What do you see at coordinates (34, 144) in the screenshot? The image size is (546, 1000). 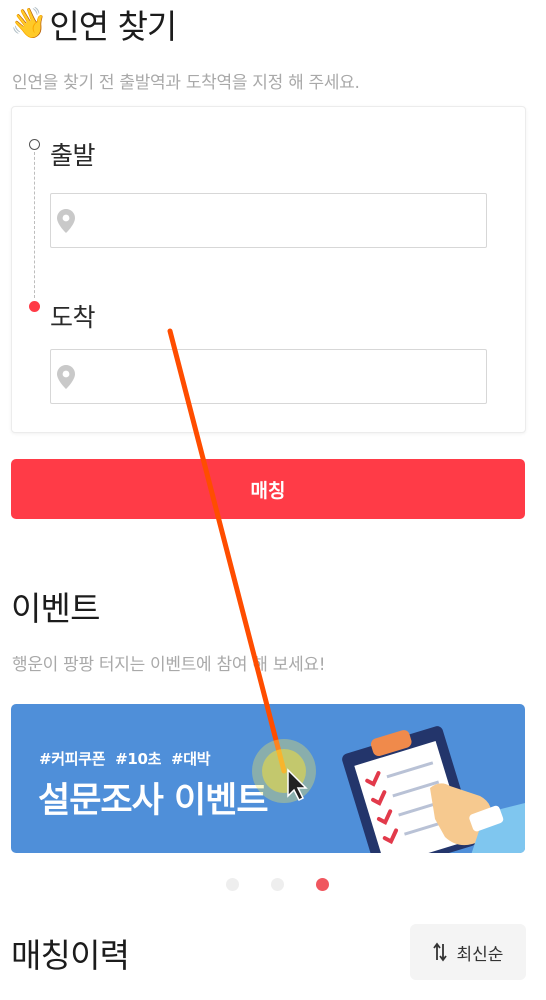 I see `departure-marker-icon` at bounding box center [34, 144].